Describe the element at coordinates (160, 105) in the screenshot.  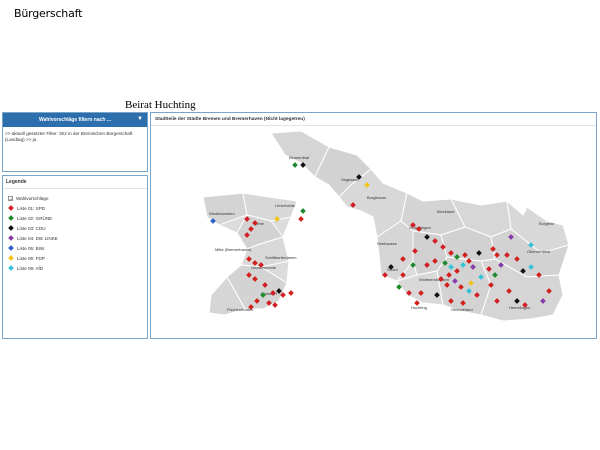
I see `page-subtitle: Beirat Huchting` at that location.